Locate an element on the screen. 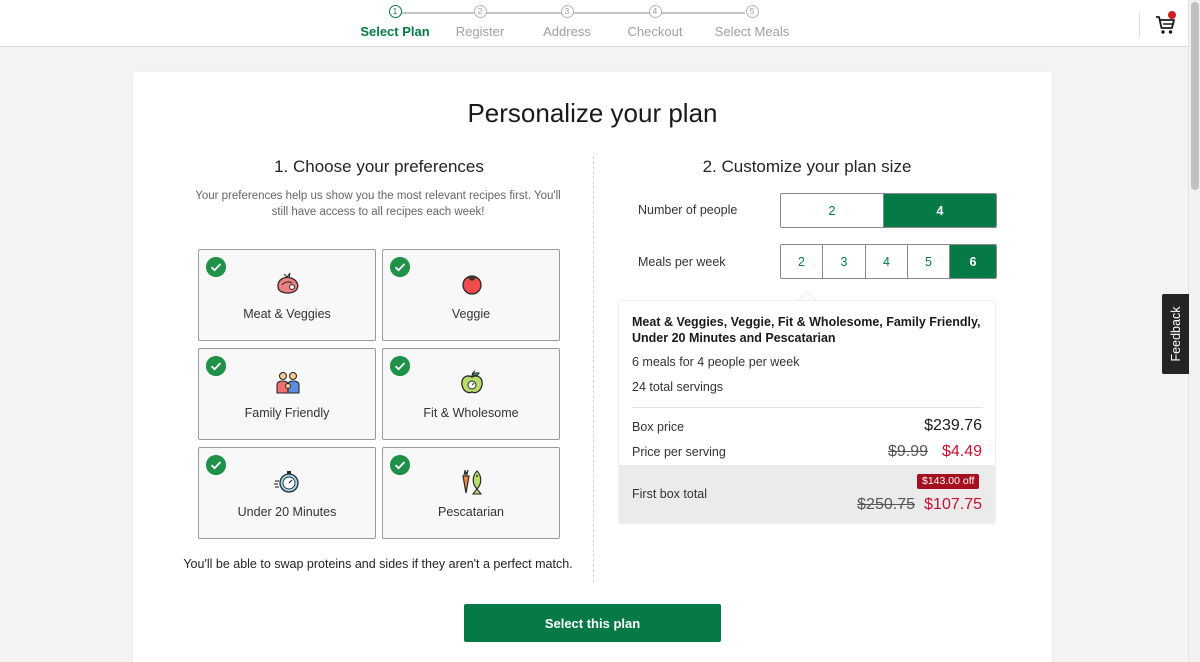 The width and height of the screenshot is (1200, 662). step-circle: 1 is located at coordinates (395, 11).